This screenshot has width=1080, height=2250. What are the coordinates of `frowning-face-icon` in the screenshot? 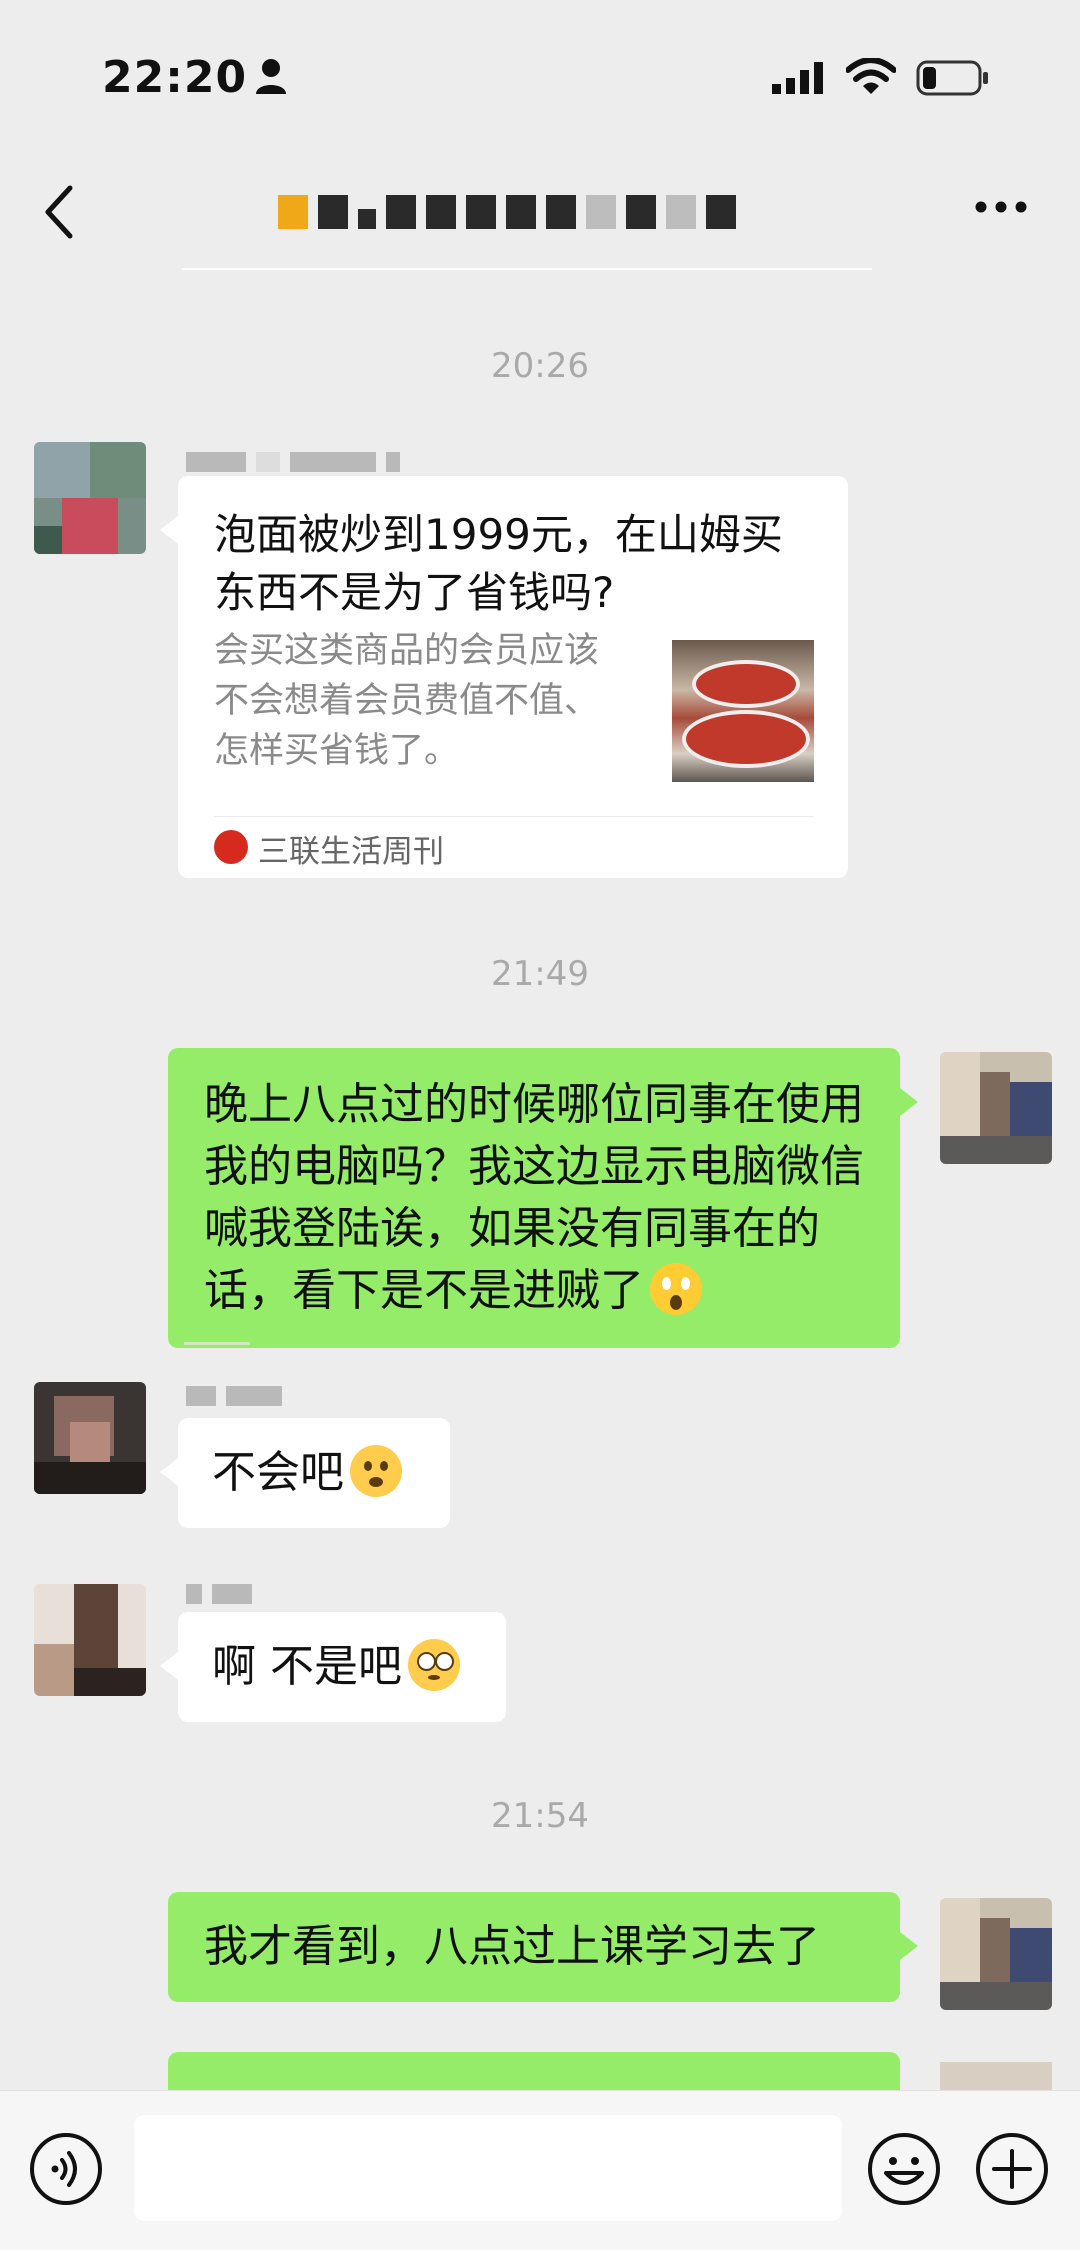 It's located at (376, 1471).